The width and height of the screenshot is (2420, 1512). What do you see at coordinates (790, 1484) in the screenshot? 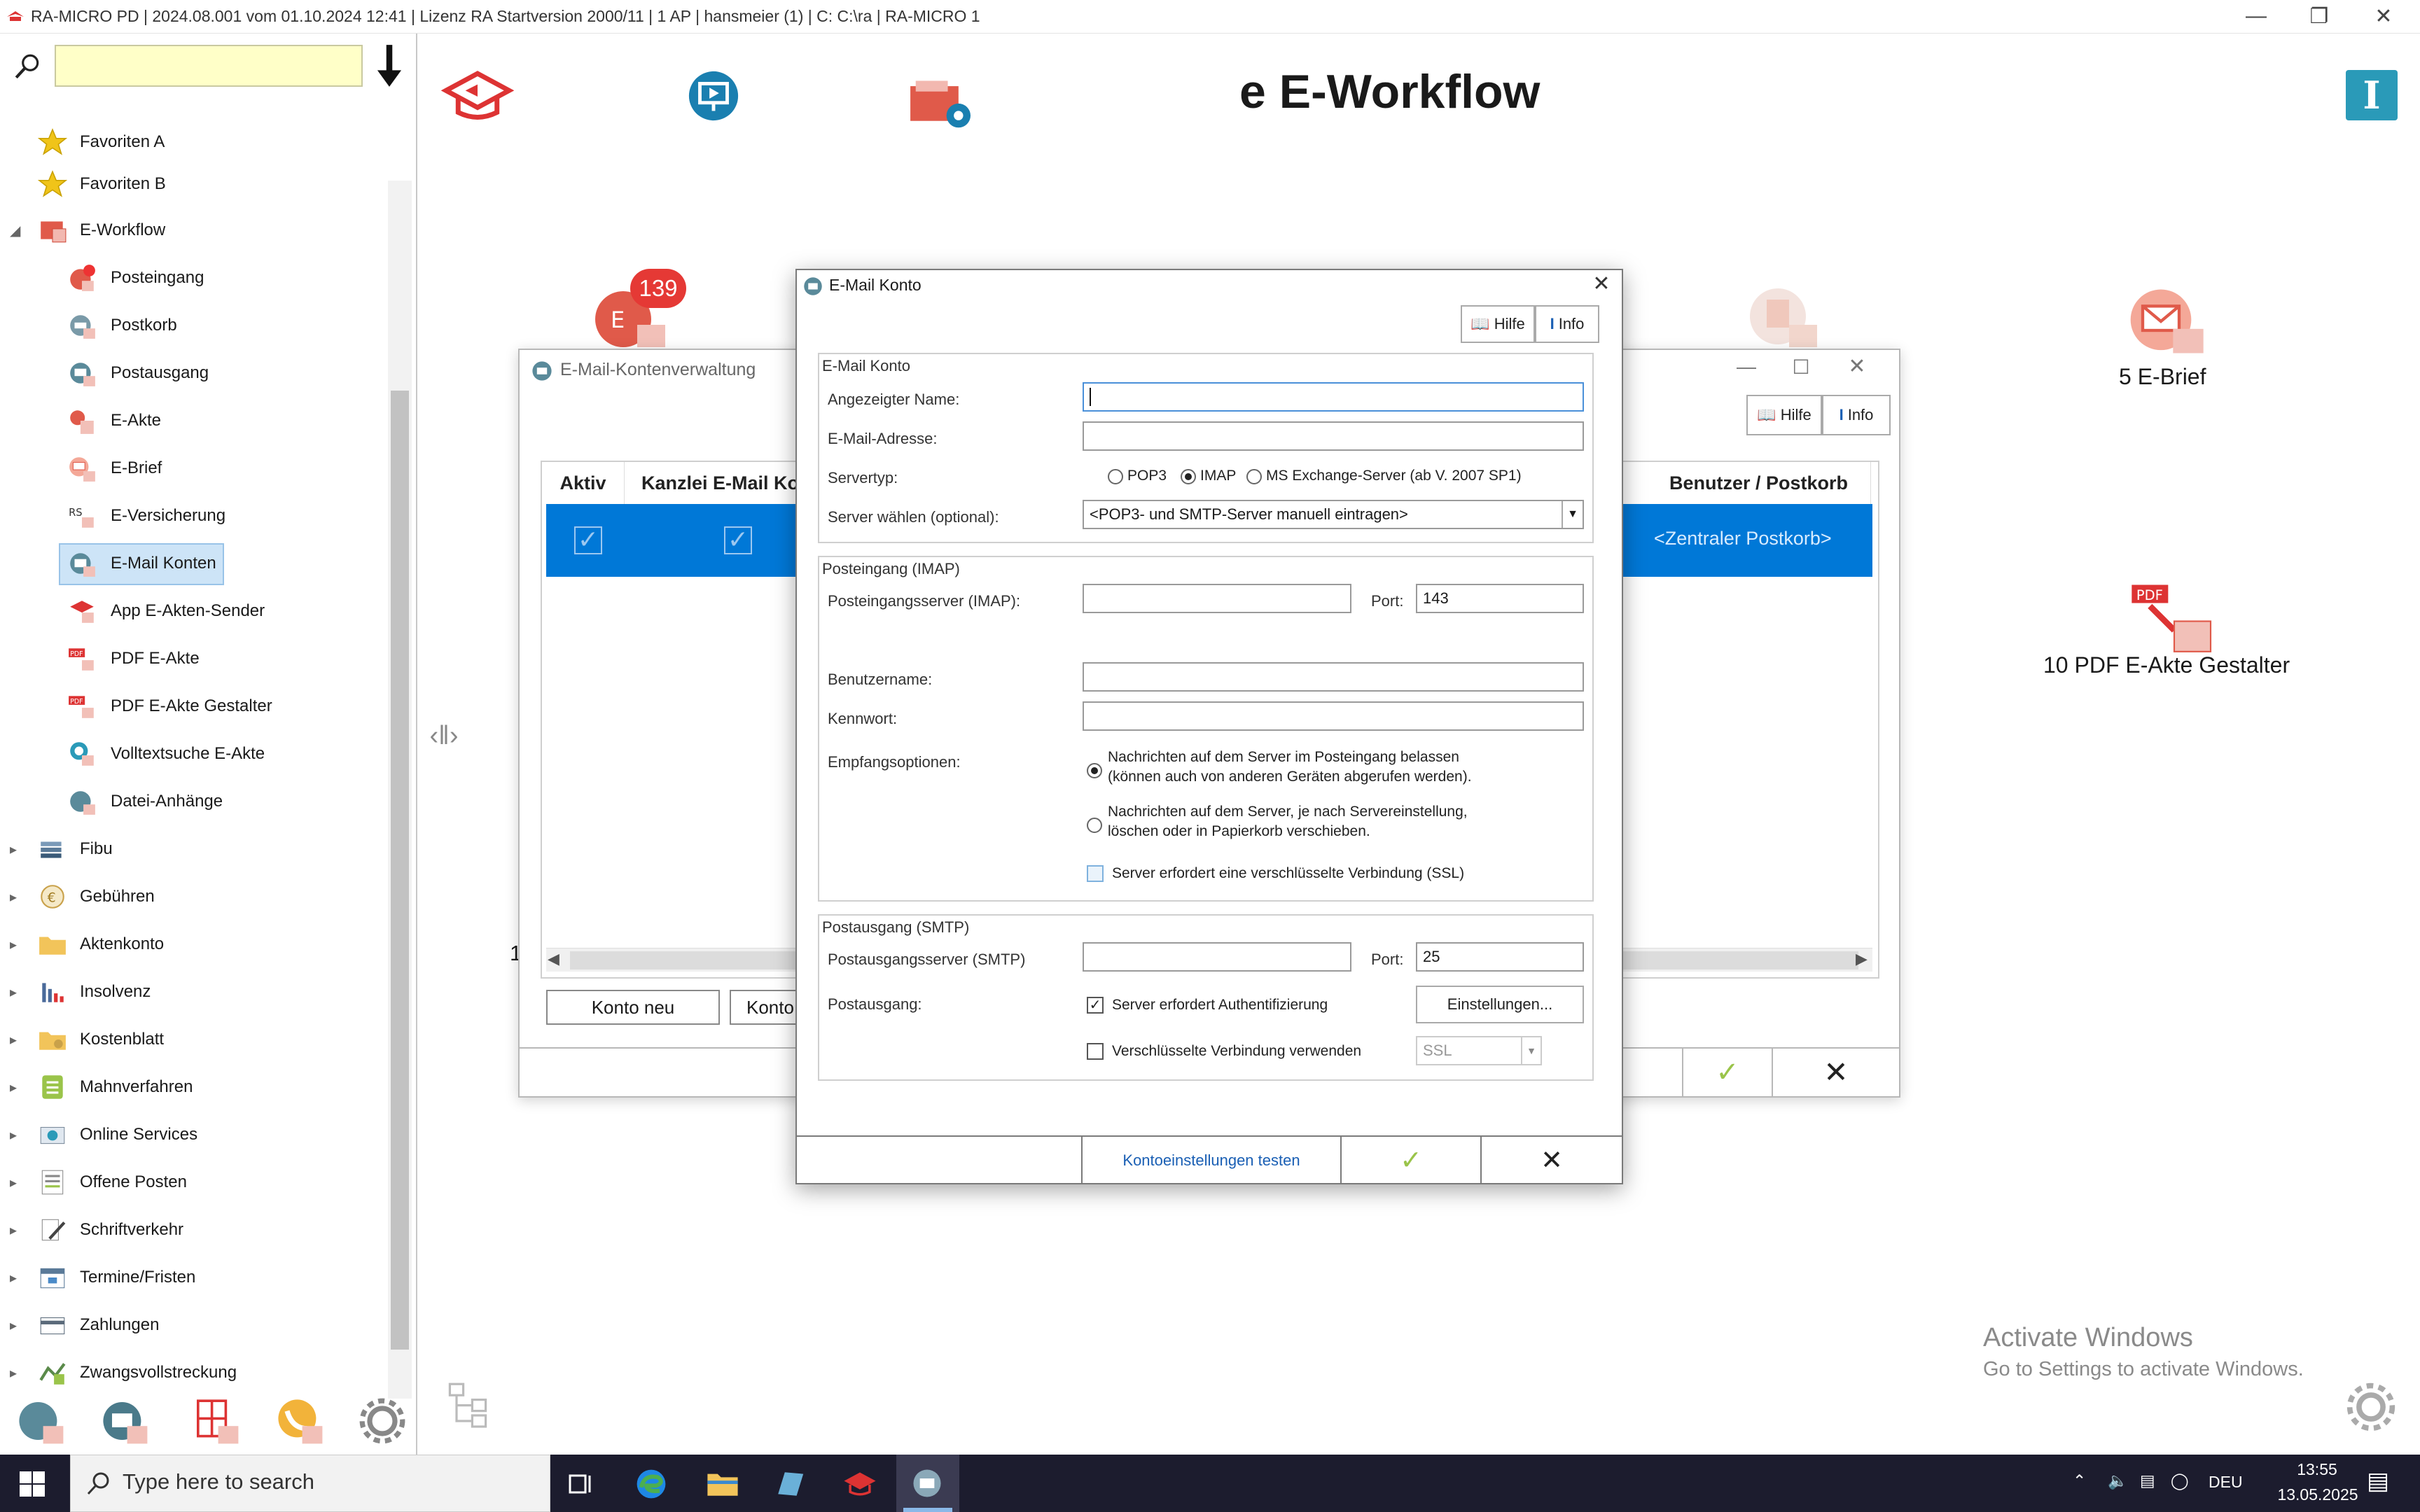
I see `notepad-app-icon` at bounding box center [790, 1484].